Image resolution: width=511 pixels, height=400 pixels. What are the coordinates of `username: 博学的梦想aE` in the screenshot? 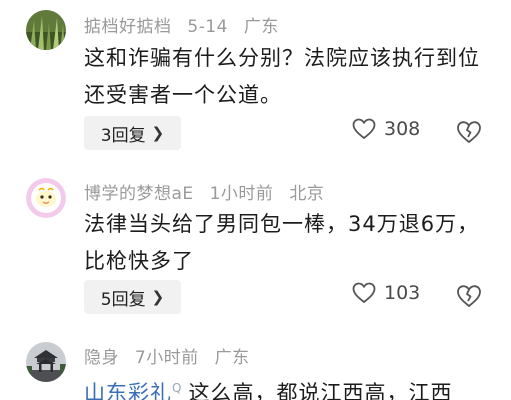 It's located at (139, 194).